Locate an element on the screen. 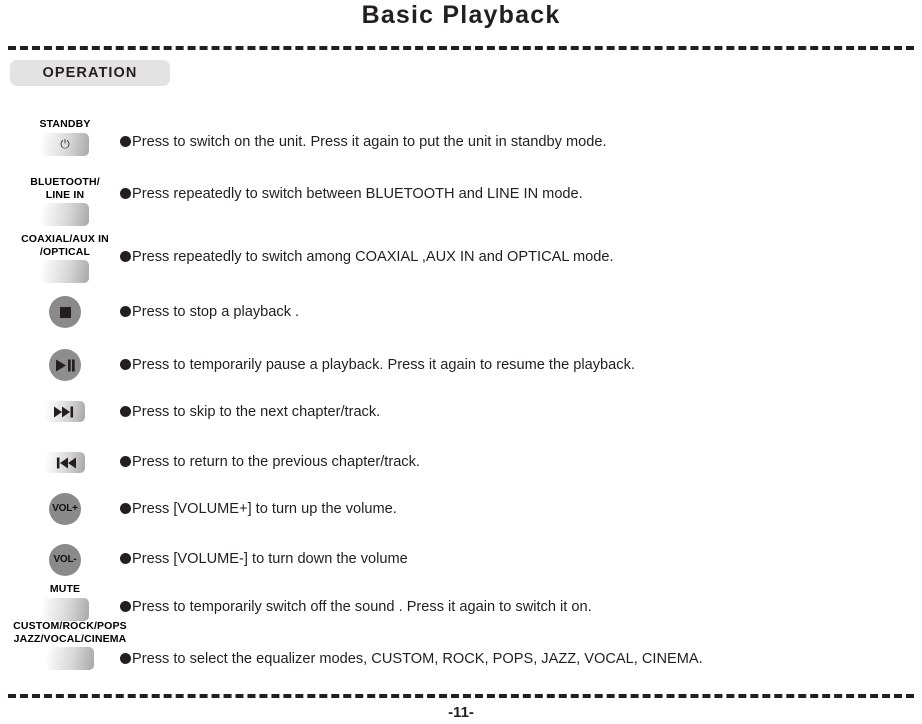  skip-next-icon-glyph is located at coordinates (65, 411).